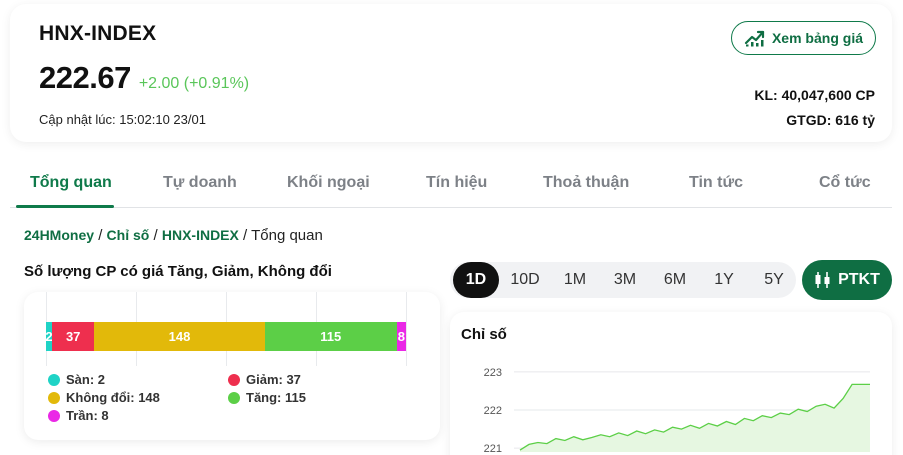 This screenshot has width=903, height=455. I want to click on index-line-chart: 223 222 221, so click(677, 411).